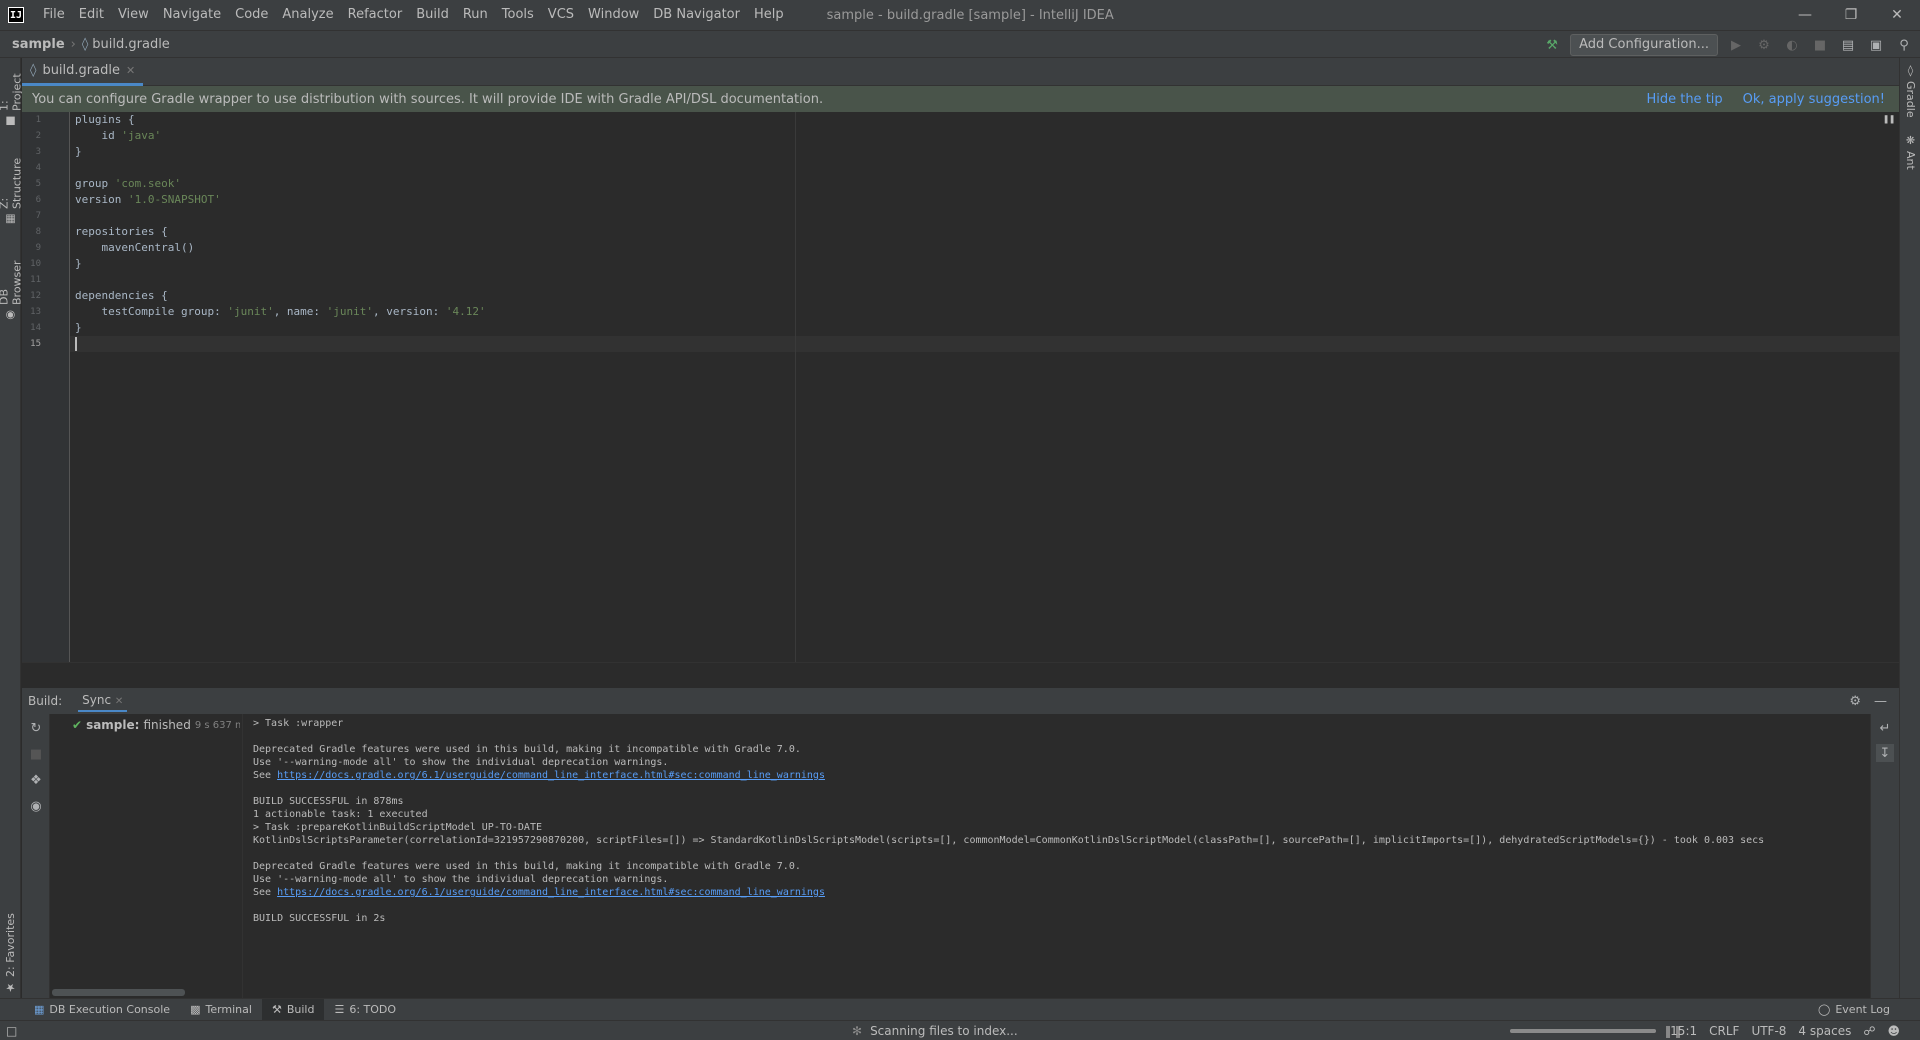 The width and height of the screenshot is (1920, 1040). What do you see at coordinates (11, 1031) in the screenshot?
I see `toggle-tool-windows-icon: □` at bounding box center [11, 1031].